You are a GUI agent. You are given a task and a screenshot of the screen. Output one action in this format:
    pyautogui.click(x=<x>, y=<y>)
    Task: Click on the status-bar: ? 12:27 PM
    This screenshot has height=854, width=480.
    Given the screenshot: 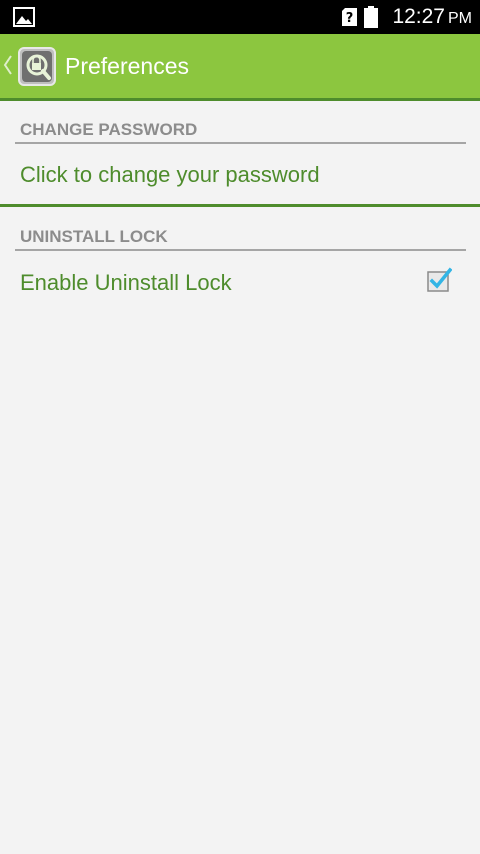 What is the action you would take?
    pyautogui.click(x=240, y=17)
    